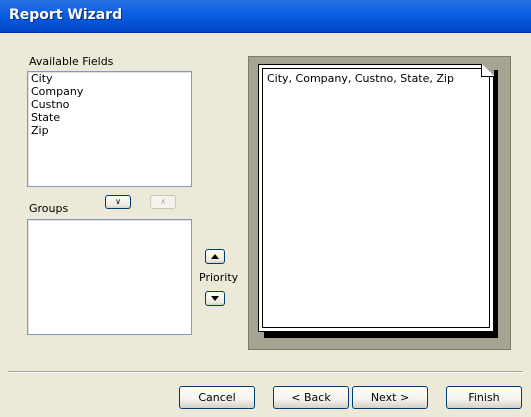  Describe the element at coordinates (109, 117) in the screenshot. I see `list-item: State` at that location.